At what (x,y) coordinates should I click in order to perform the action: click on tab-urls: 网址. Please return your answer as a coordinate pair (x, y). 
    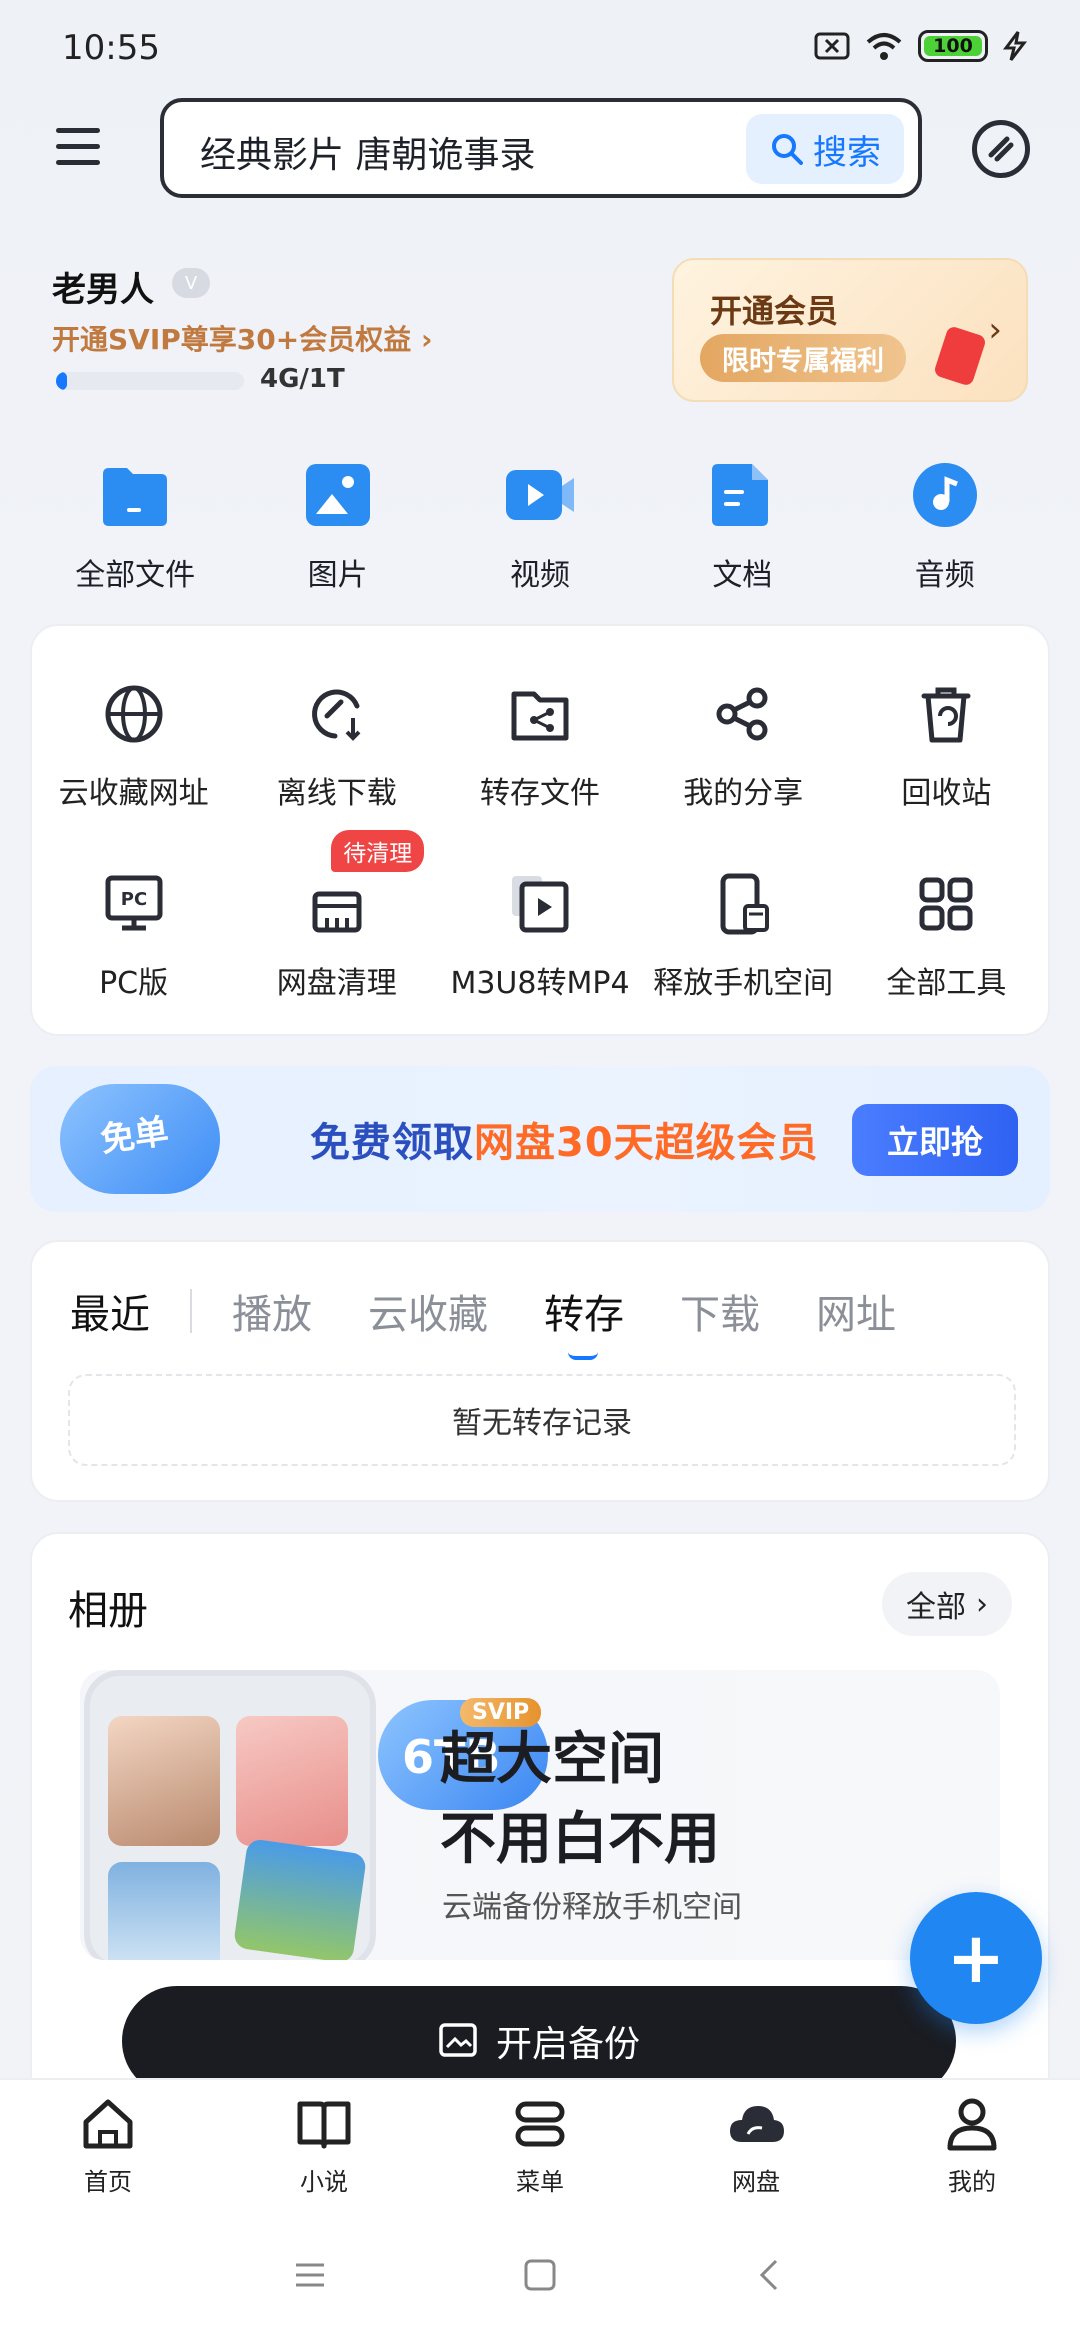
    Looking at the image, I should click on (856, 1311).